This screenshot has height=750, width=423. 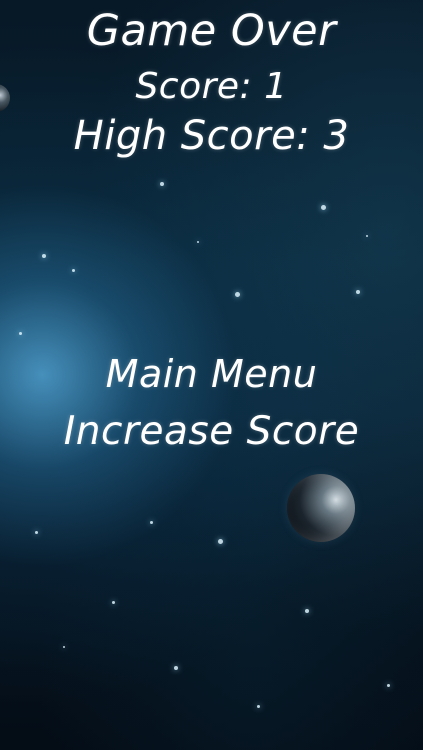 I want to click on main-menu-button: Main Menu, so click(x=211, y=374).